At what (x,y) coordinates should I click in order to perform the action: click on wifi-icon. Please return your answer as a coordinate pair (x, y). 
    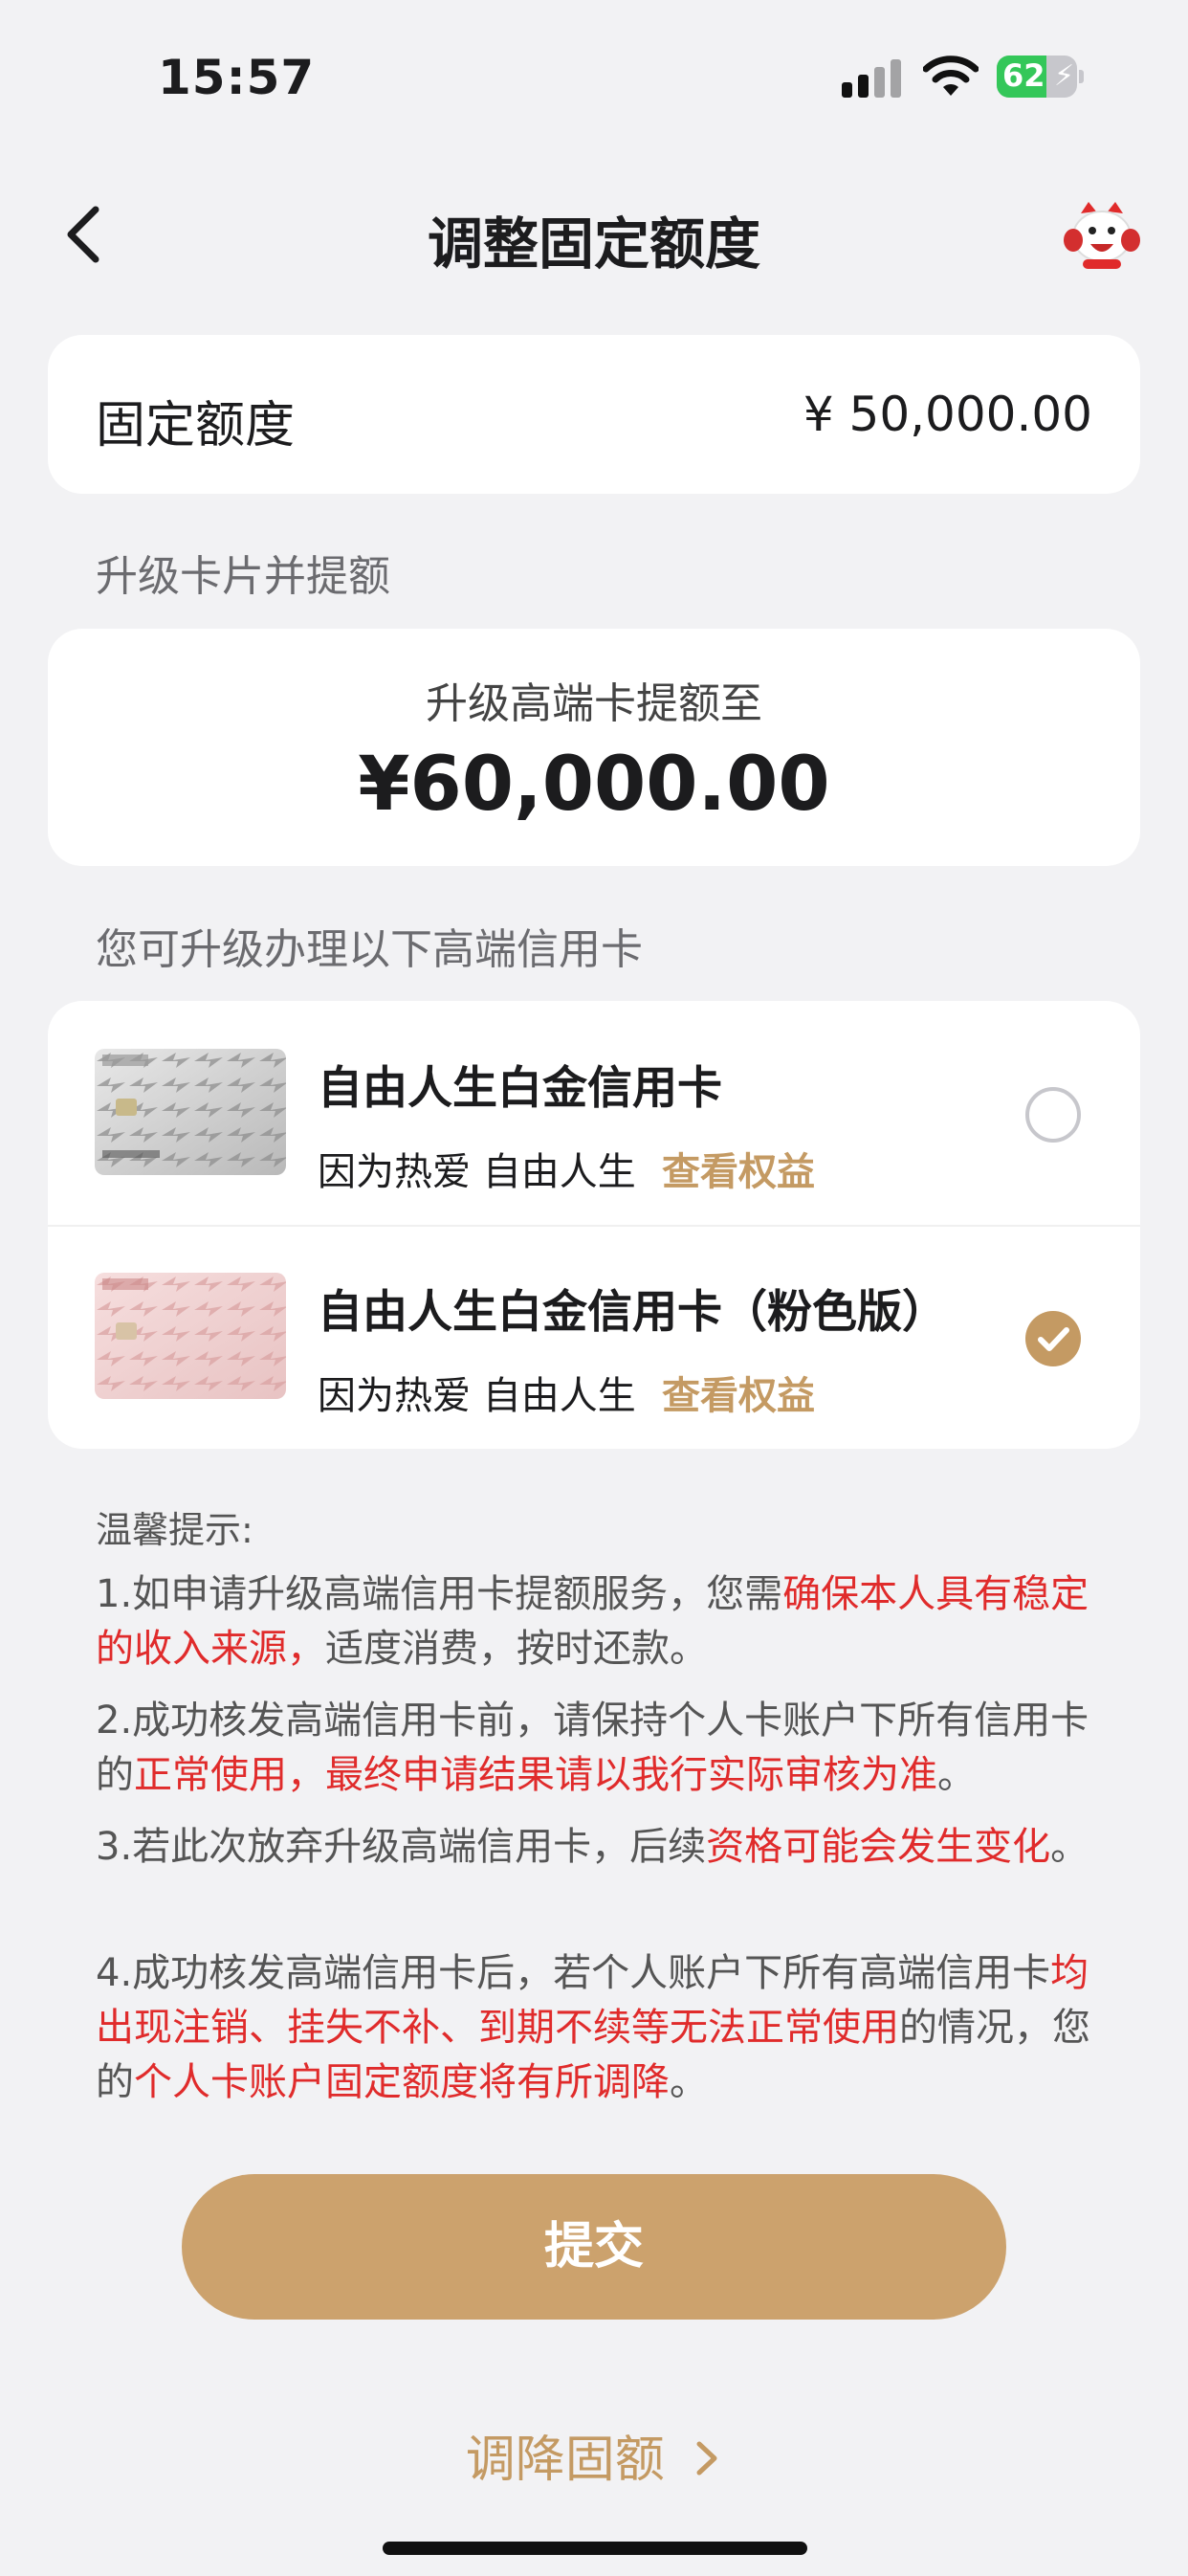
    Looking at the image, I should click on (950, 77).